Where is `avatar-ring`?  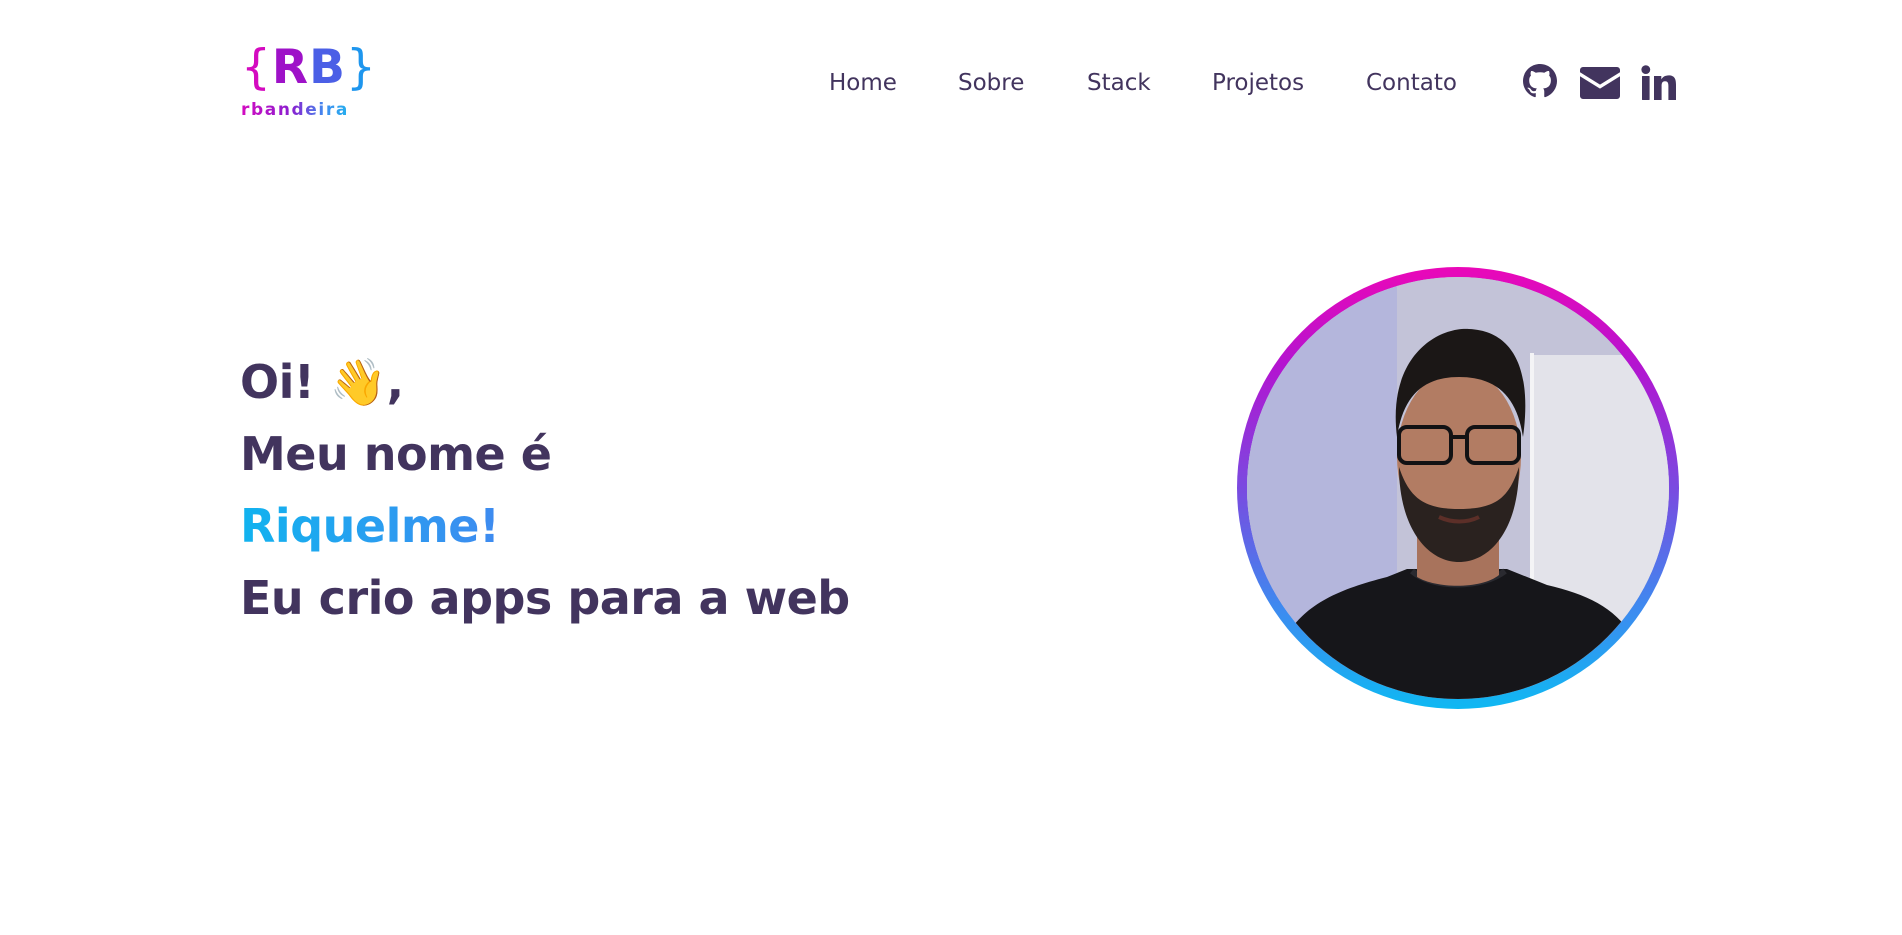 avatar-ring is located at coordinates (1458, 488).